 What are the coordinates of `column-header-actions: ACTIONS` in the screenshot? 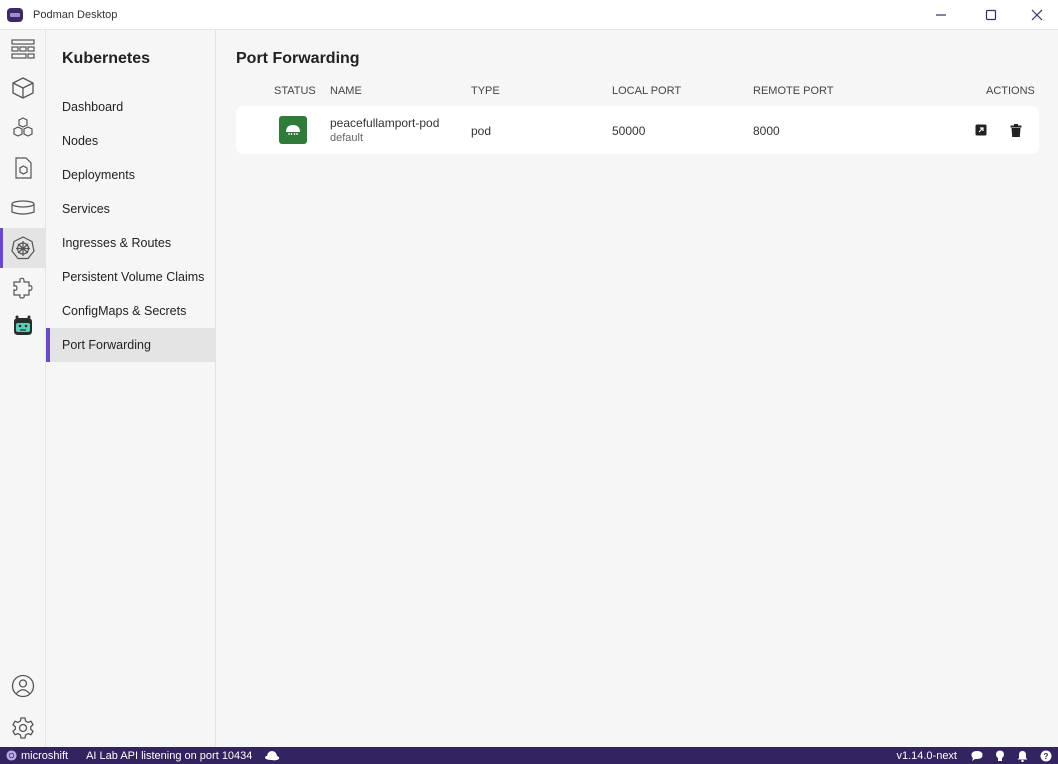 It's located at (1010, 91).